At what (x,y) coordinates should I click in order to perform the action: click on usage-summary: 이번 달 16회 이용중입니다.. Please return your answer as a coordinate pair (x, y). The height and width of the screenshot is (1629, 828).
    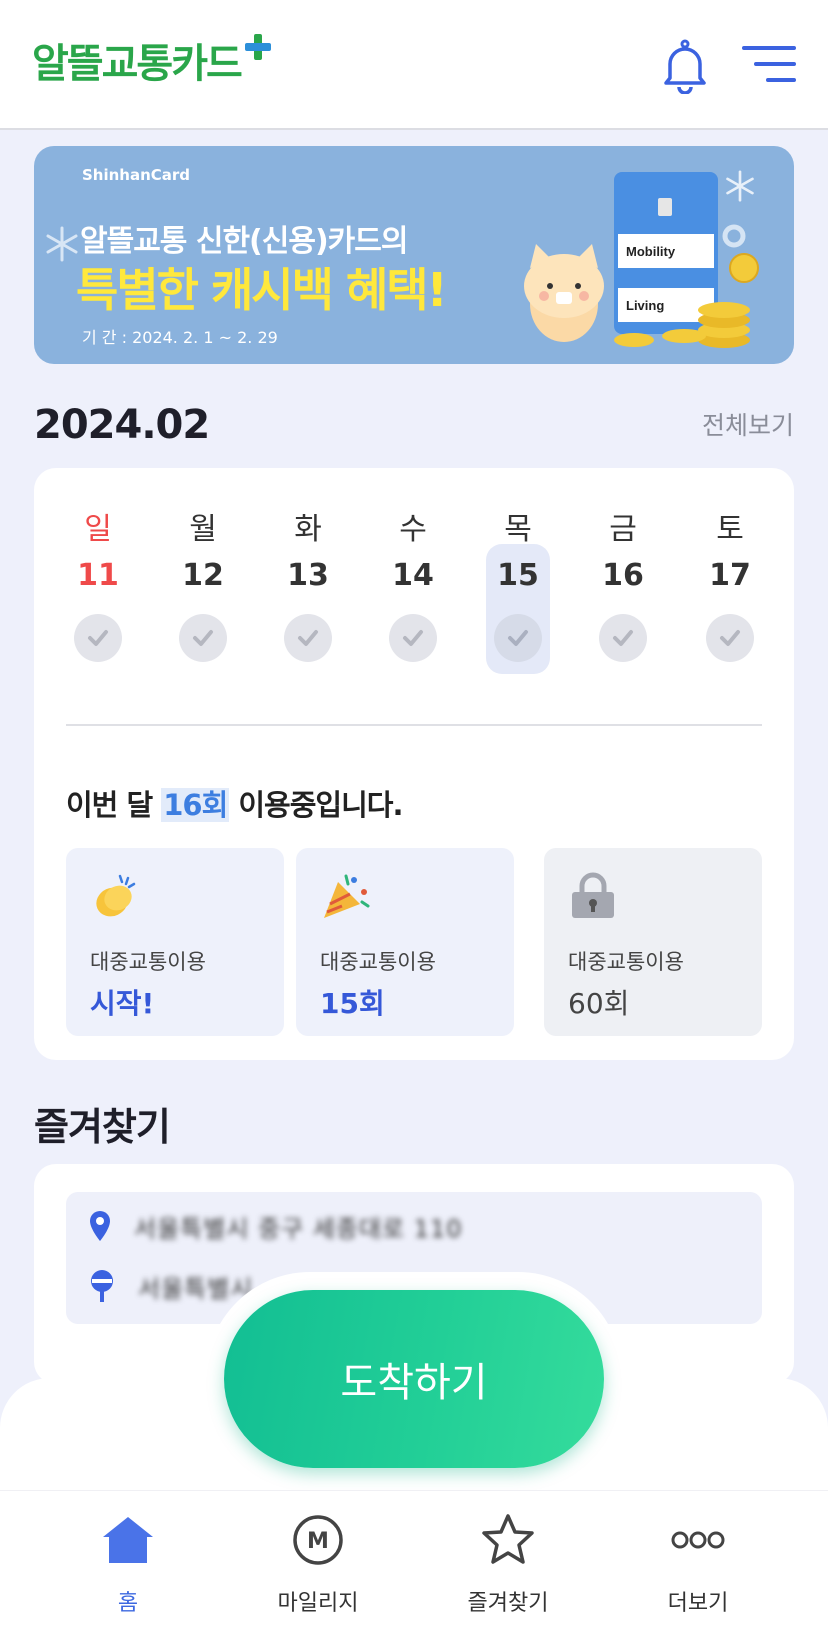
    Looking at the image, I should click on (234, 803).